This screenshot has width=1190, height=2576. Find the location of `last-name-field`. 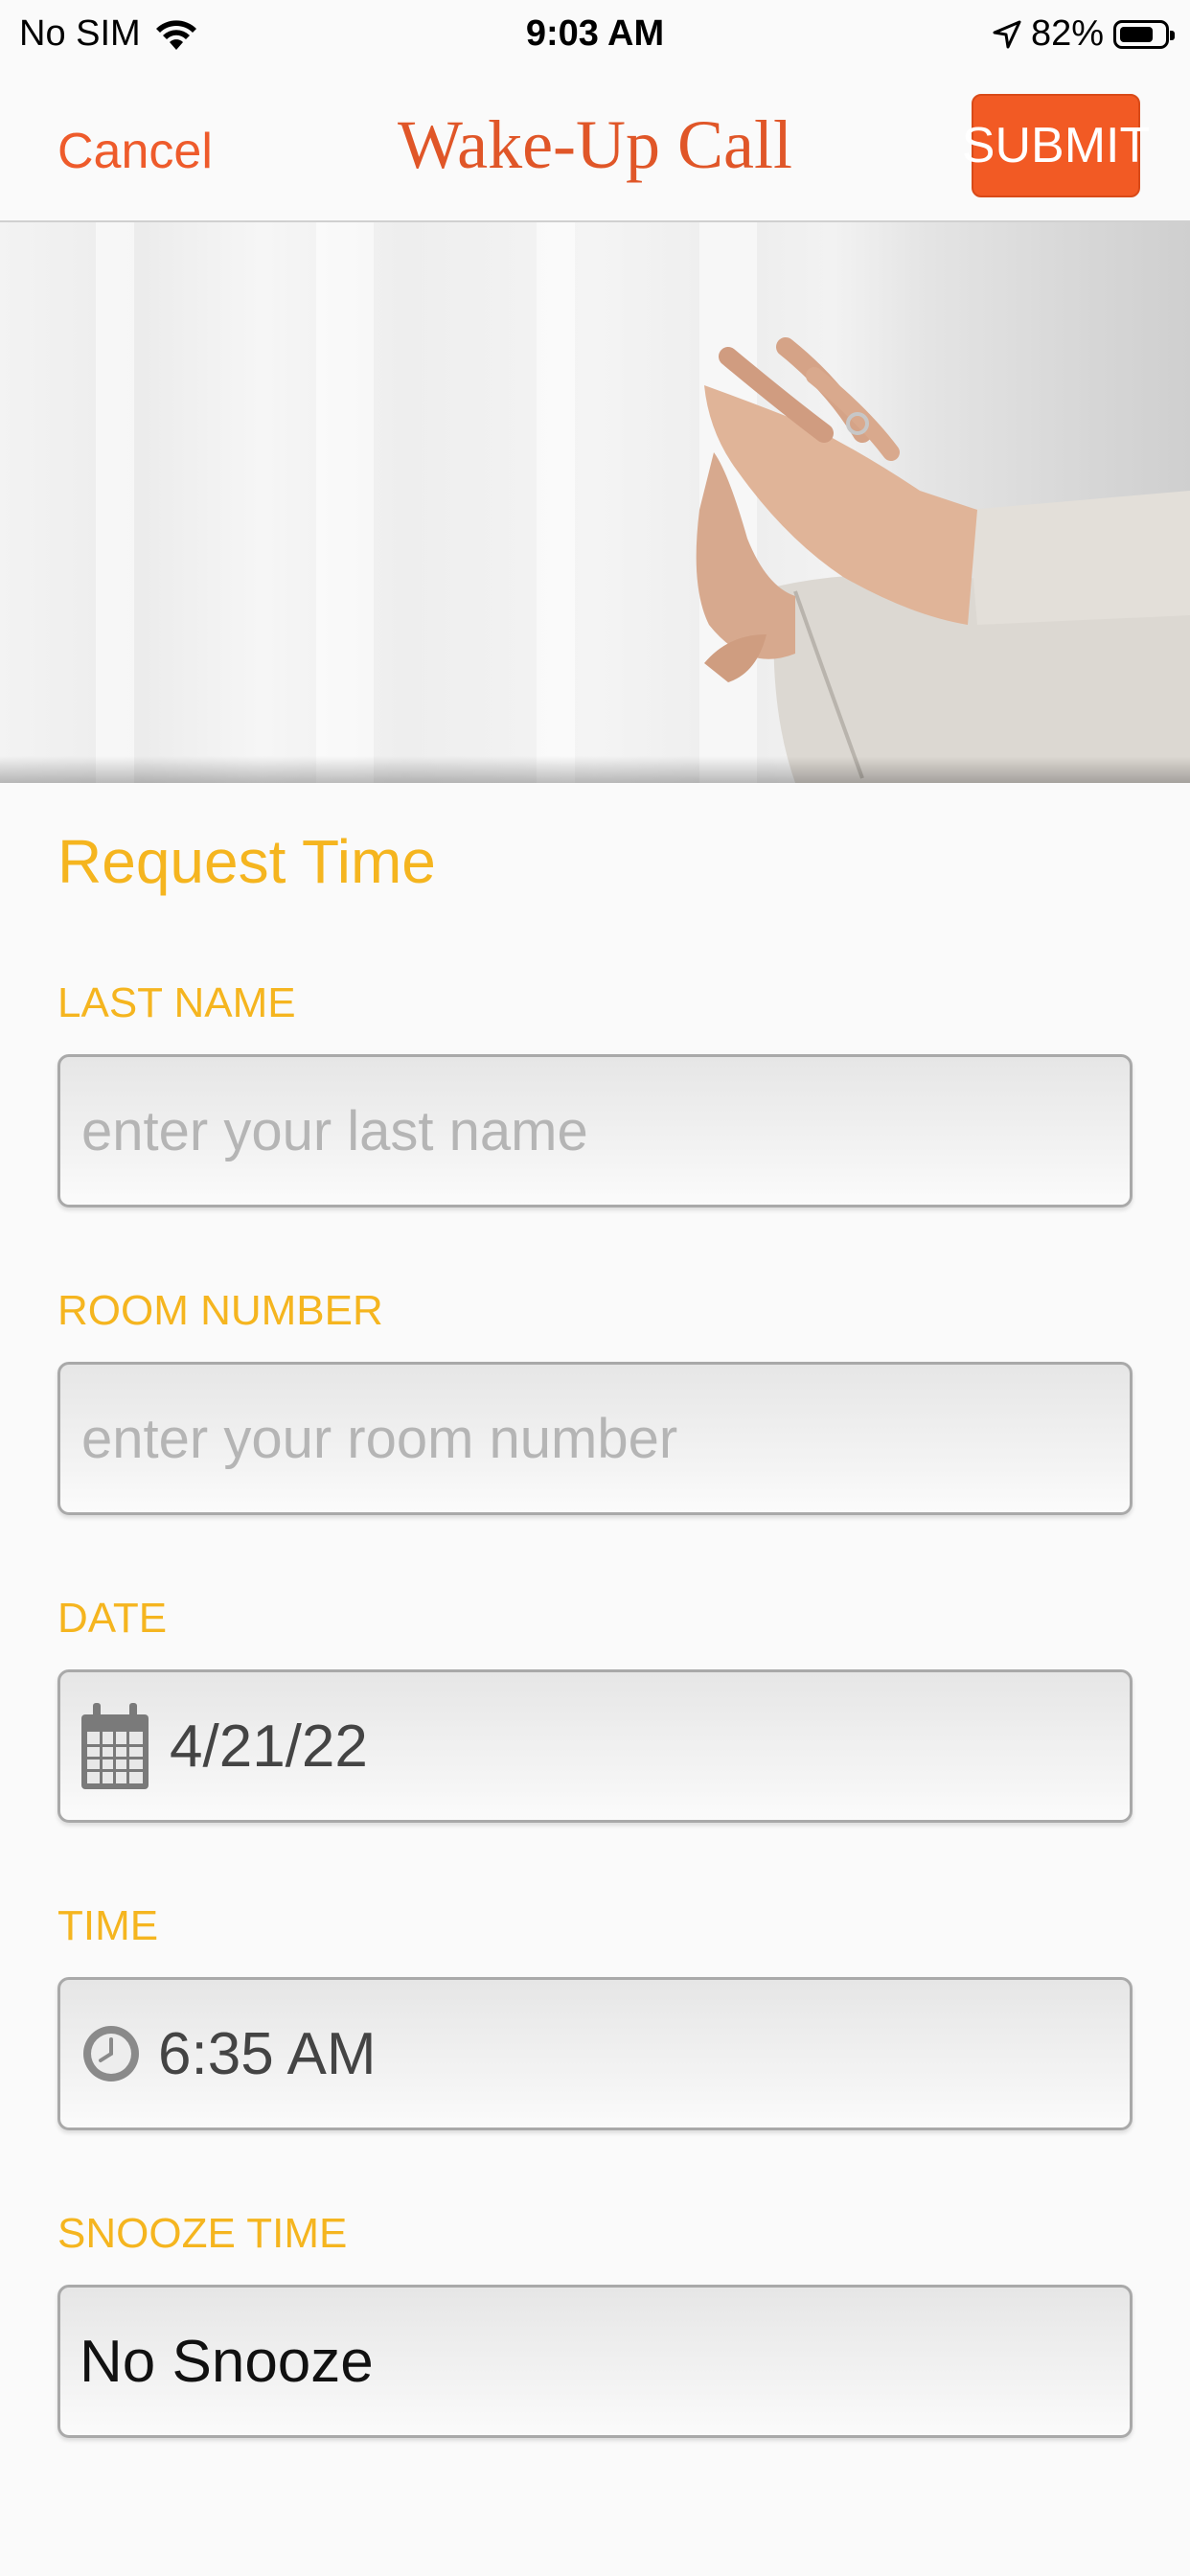

last-name-field is located at coordinates (595, 1131).